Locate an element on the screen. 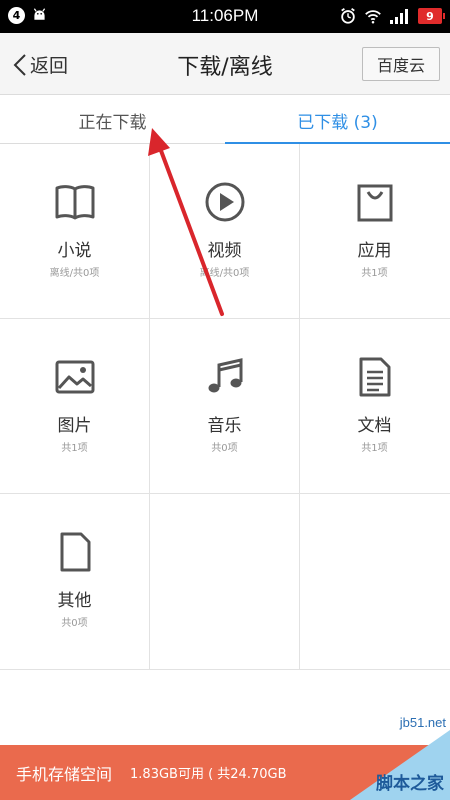 The width and height of the screenshot is (450, 800). image-icon is located at coordinates (75, 377).